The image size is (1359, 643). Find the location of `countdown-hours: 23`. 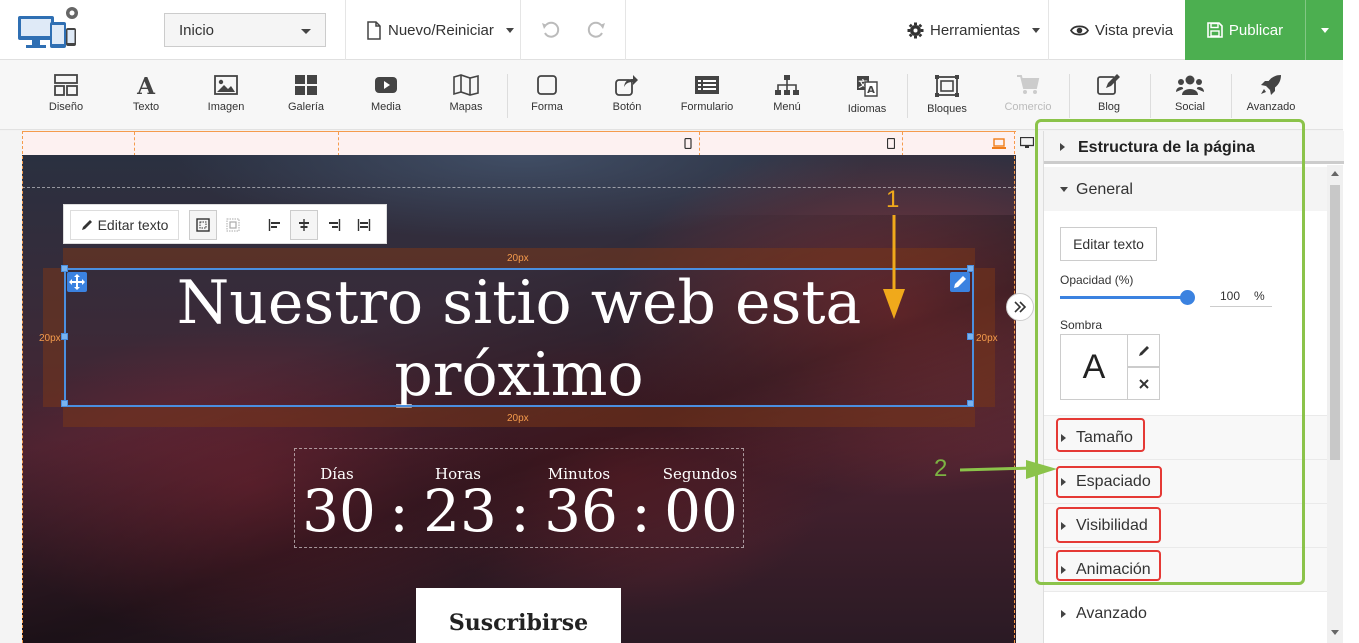

countdown-hours: 23 is located at coordinates (460, 511).